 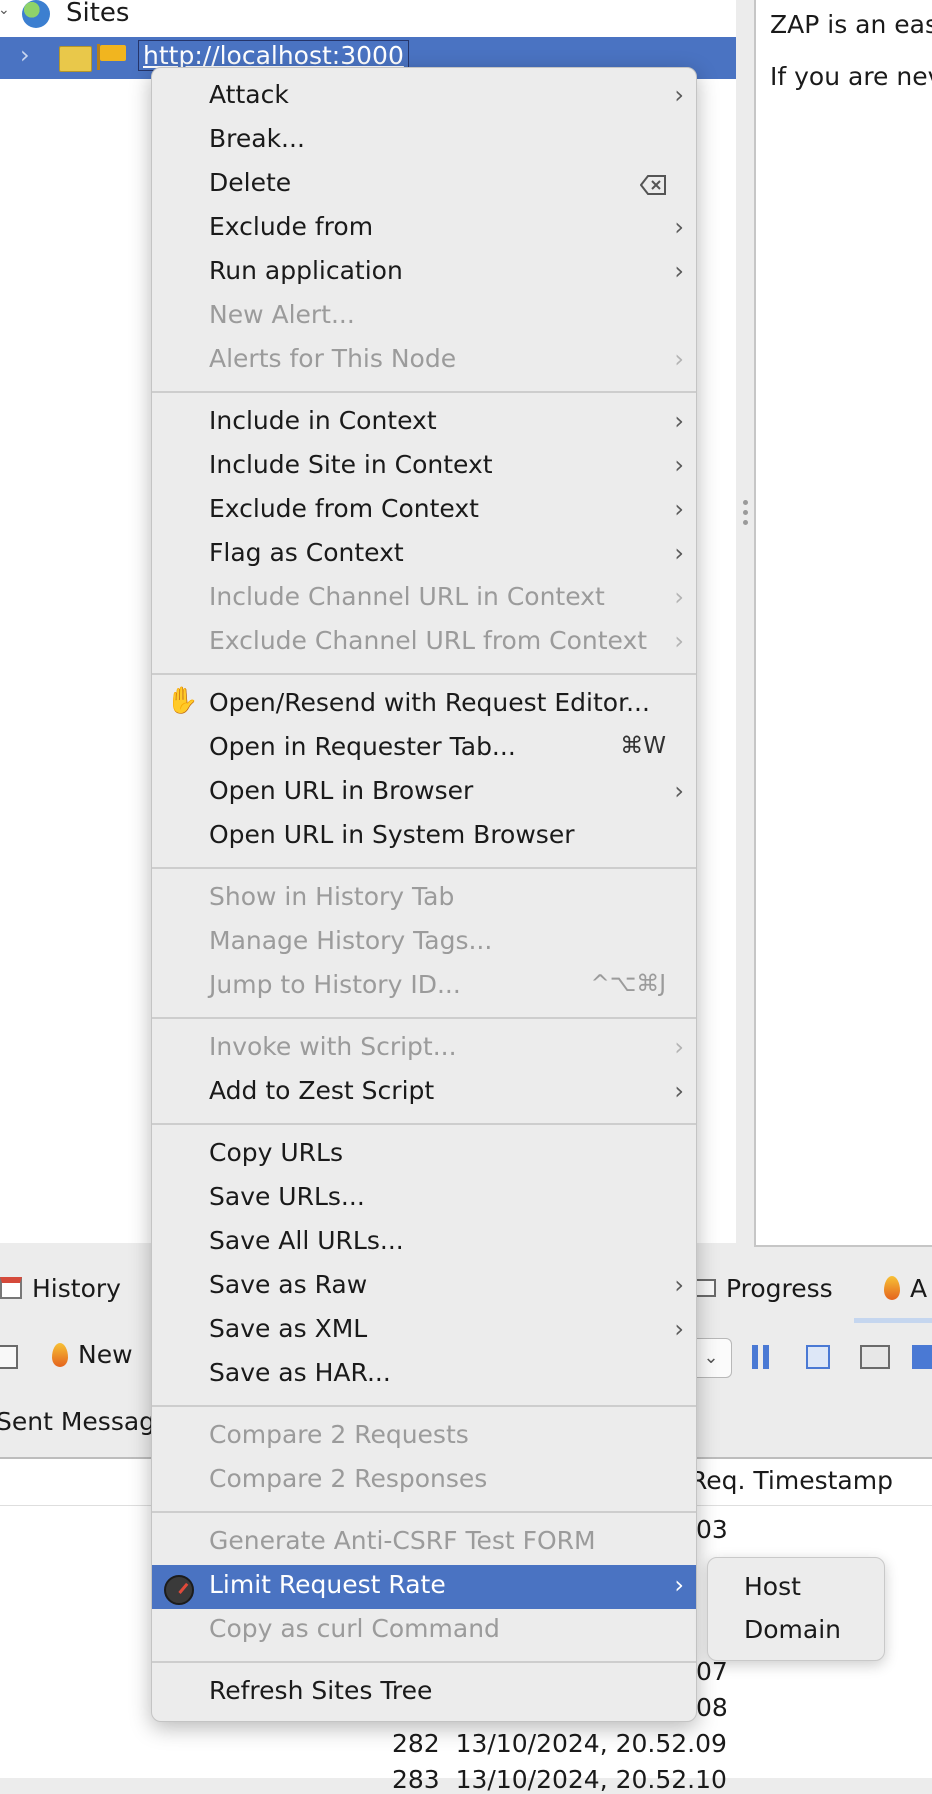 What do you see at coordinates (402, 1540) in the screenshot?
I see `menu-item-generate-anti-csrf: Generate Anti-CSRF Test FORM` at bounding box center [402, 1540].